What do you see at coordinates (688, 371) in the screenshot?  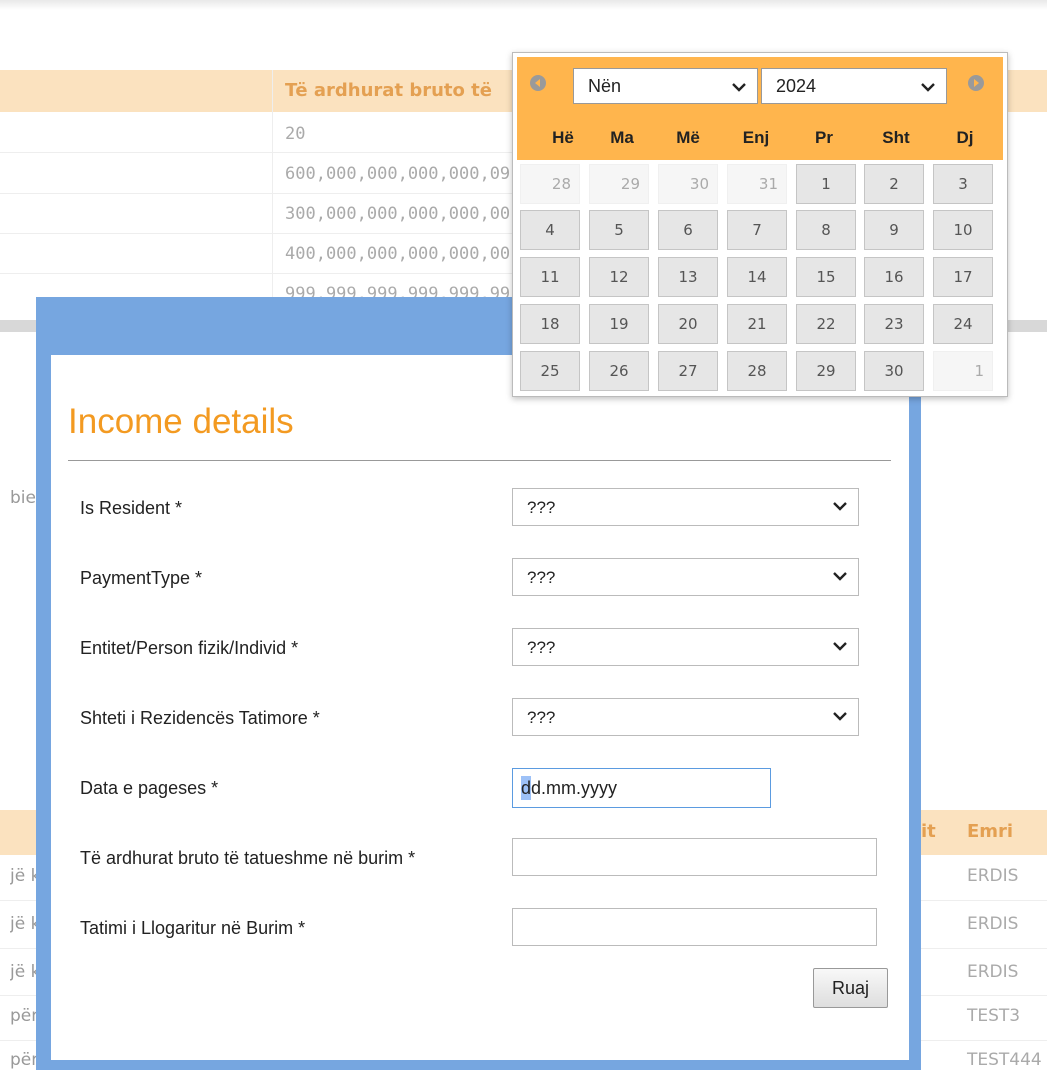 I see `calendar-day: 27` at bounding box center [688, 371].